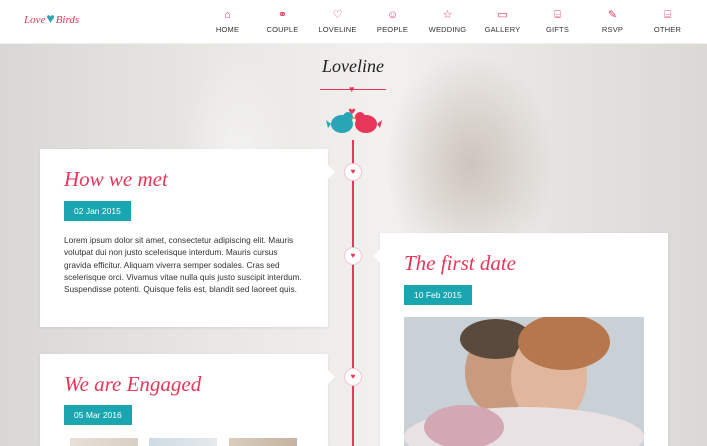 The image size is (707, 446). I want to click on nav-label: WEDDING, so click(447, 29).